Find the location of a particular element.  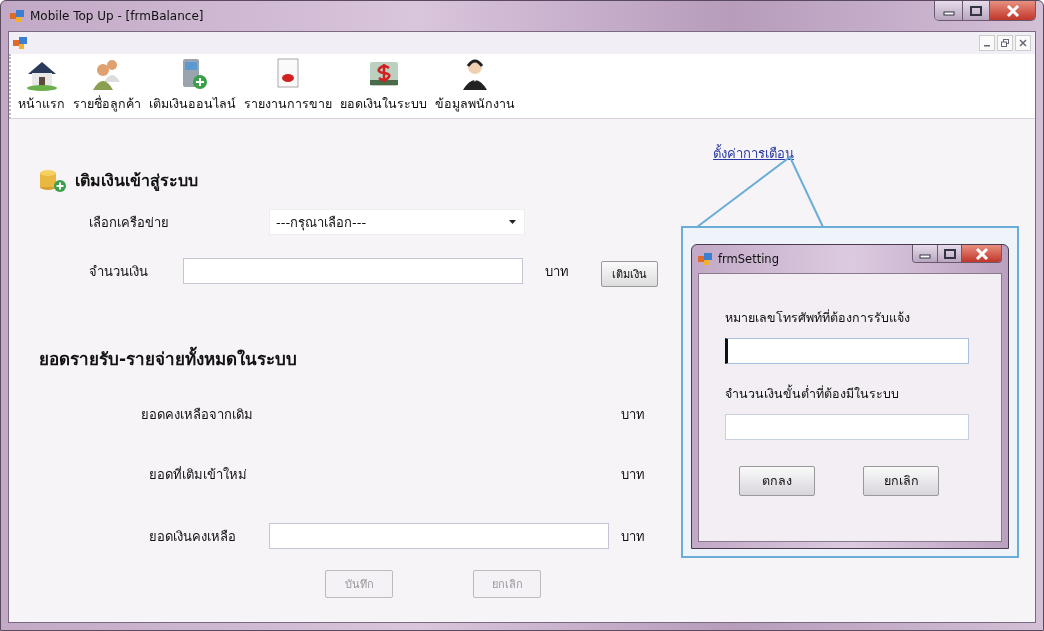

section-heading: ยอดรายรับ-รายจ่ายทั้งหมดในระบบ is located at coordinates (360, 358).